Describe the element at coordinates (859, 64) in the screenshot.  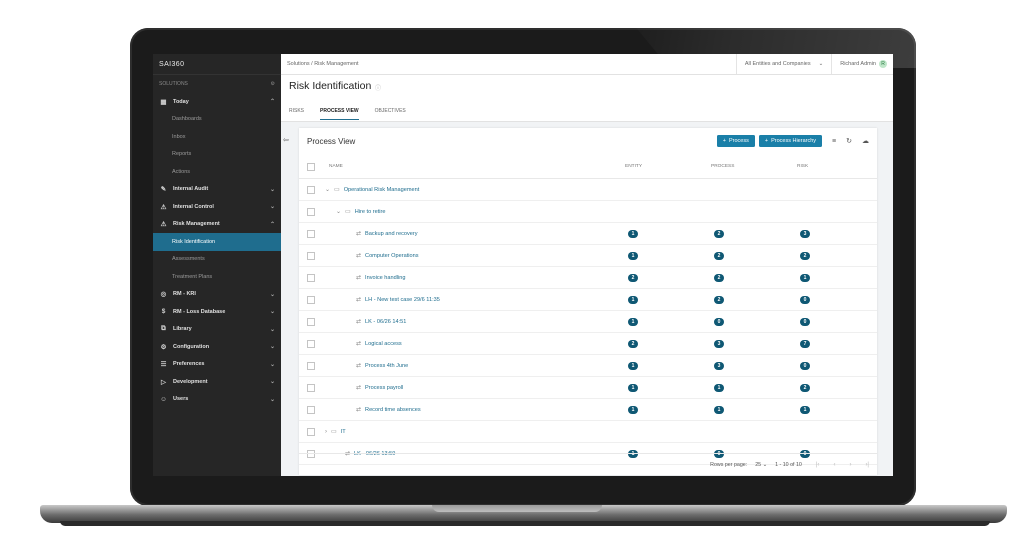
I see `user-menu: Richard Admin R` at that location.